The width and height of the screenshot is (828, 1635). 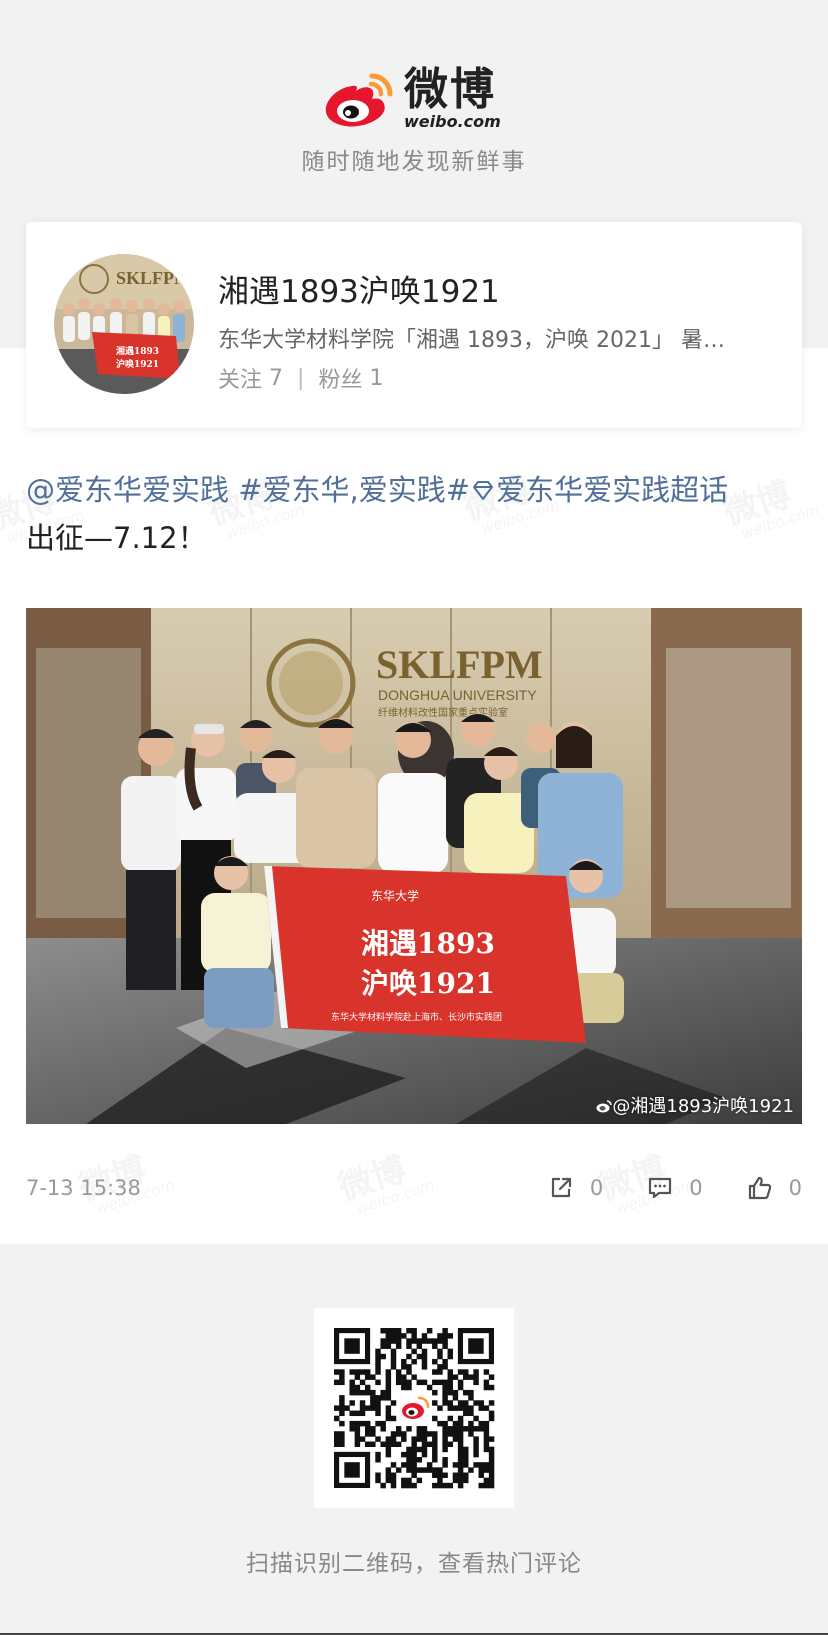 I want to click on followers-label: 粉丝, so click(x=340, y=378).